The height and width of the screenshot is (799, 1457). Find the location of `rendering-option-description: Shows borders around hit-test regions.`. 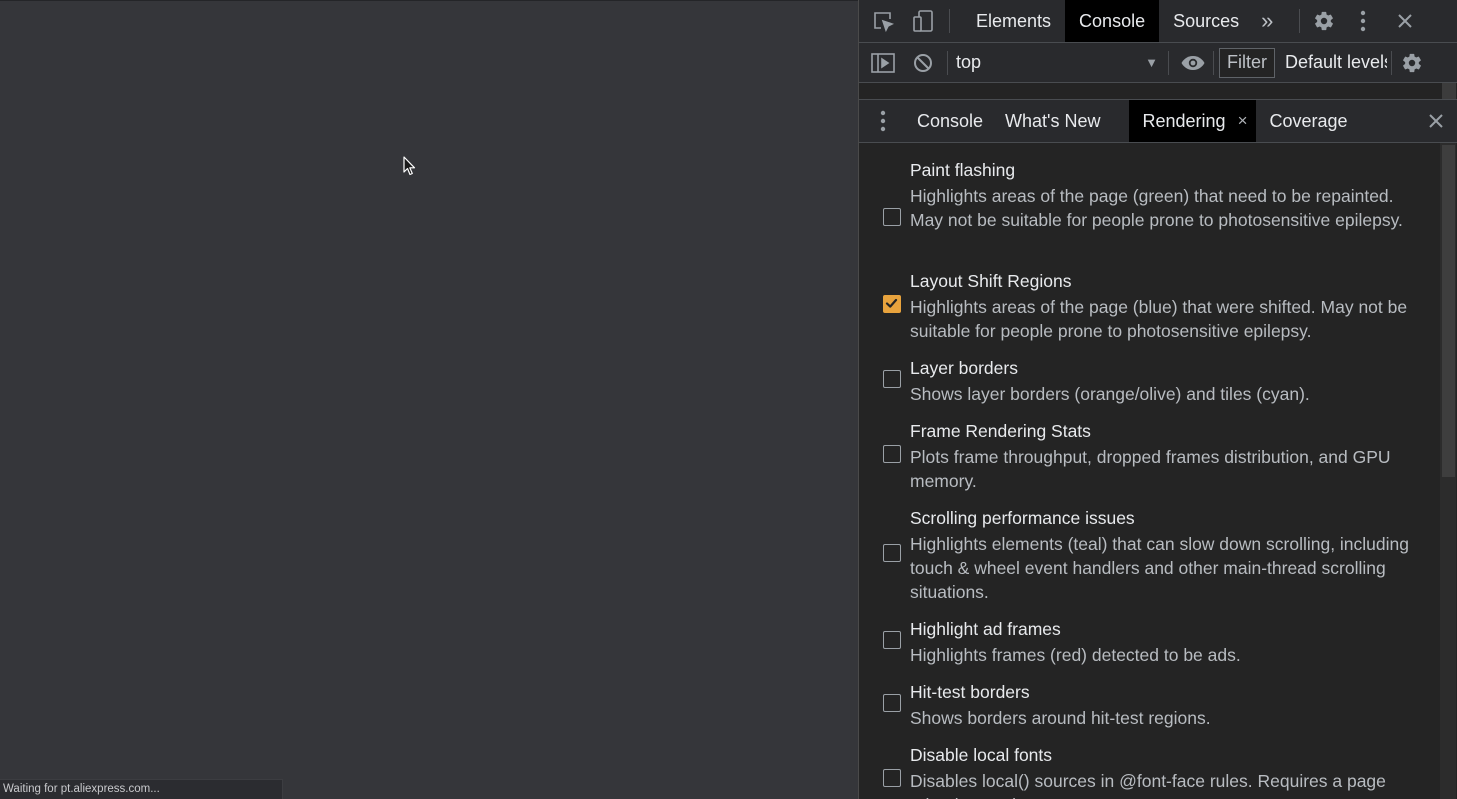

rendering-option-description: Shows borders around hit-test regions. is located at coordinates (1060, 718).